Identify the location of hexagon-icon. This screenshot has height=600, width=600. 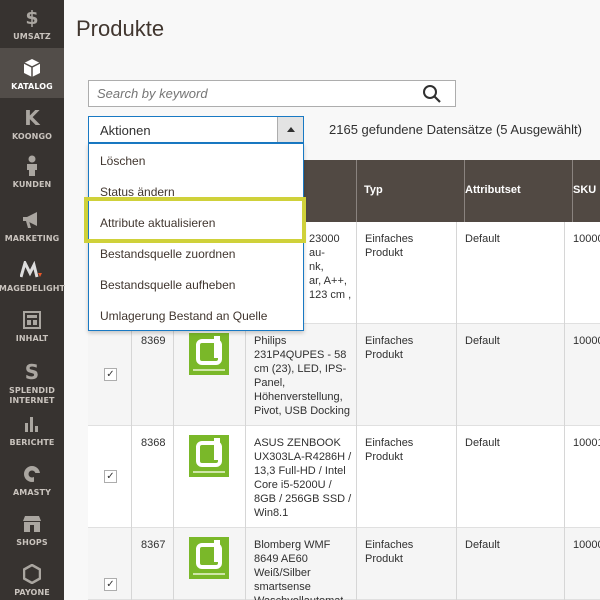
(32, 574).